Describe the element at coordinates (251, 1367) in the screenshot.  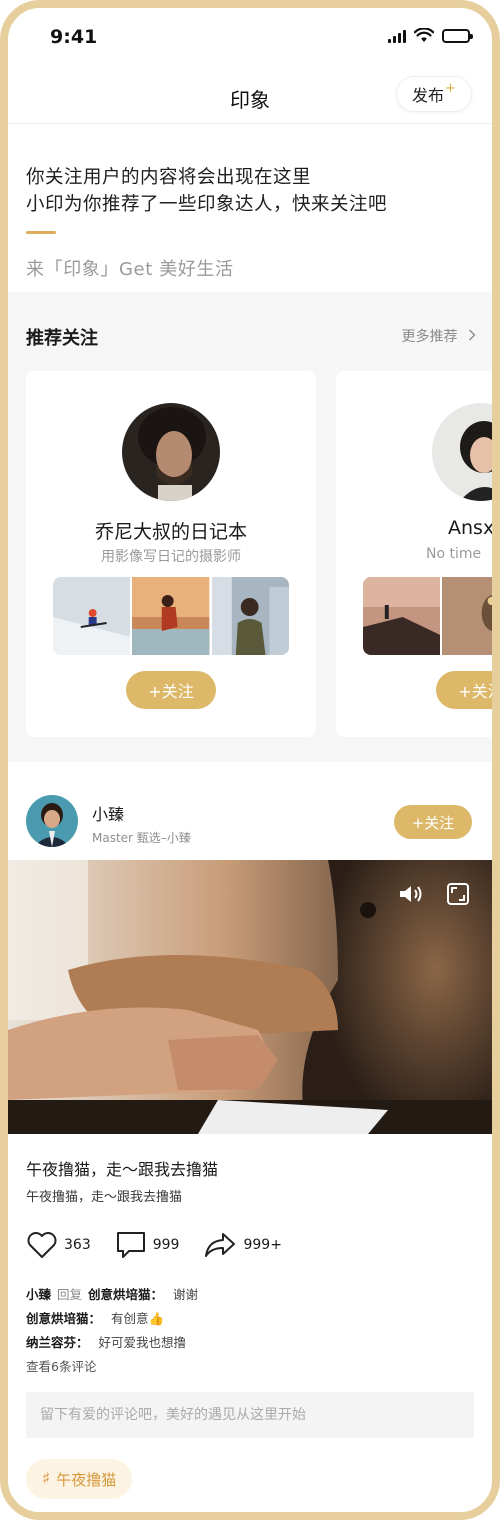
I see `view-all-comments-link: 查看6条评论` at that location.